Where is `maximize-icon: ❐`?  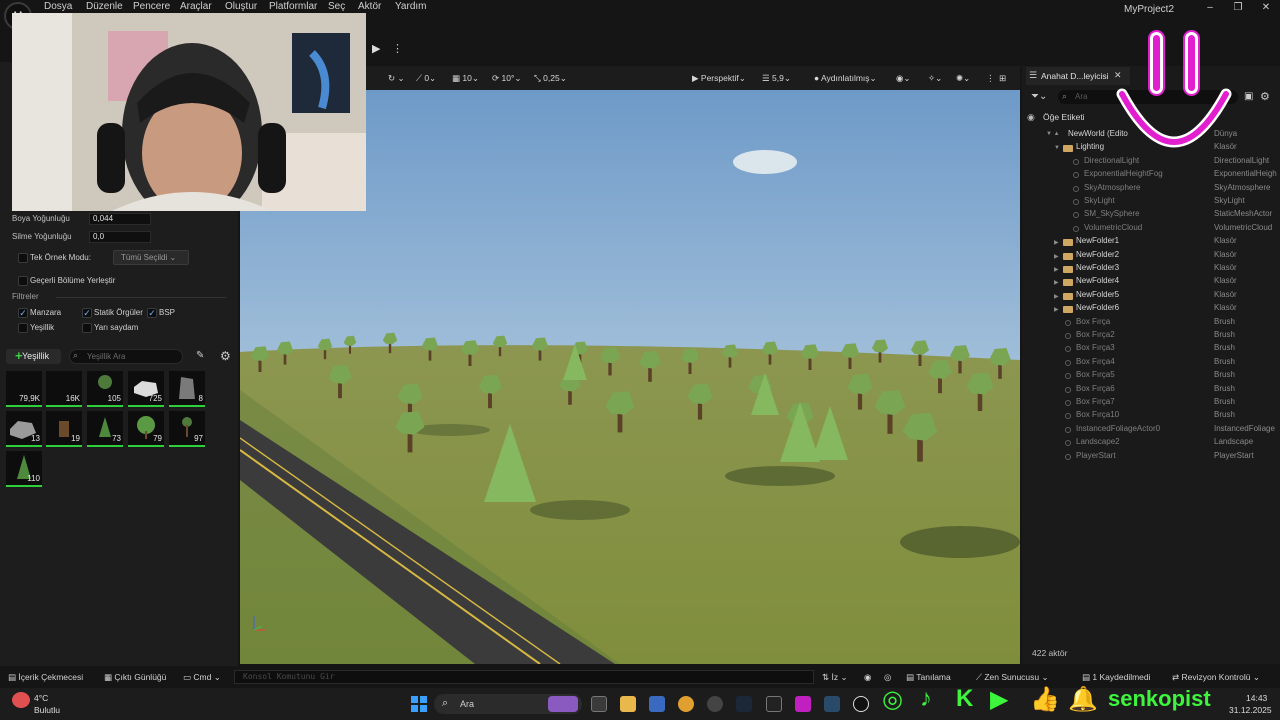 maximize-icon: ❐ is located at coordinates (1238, 8).